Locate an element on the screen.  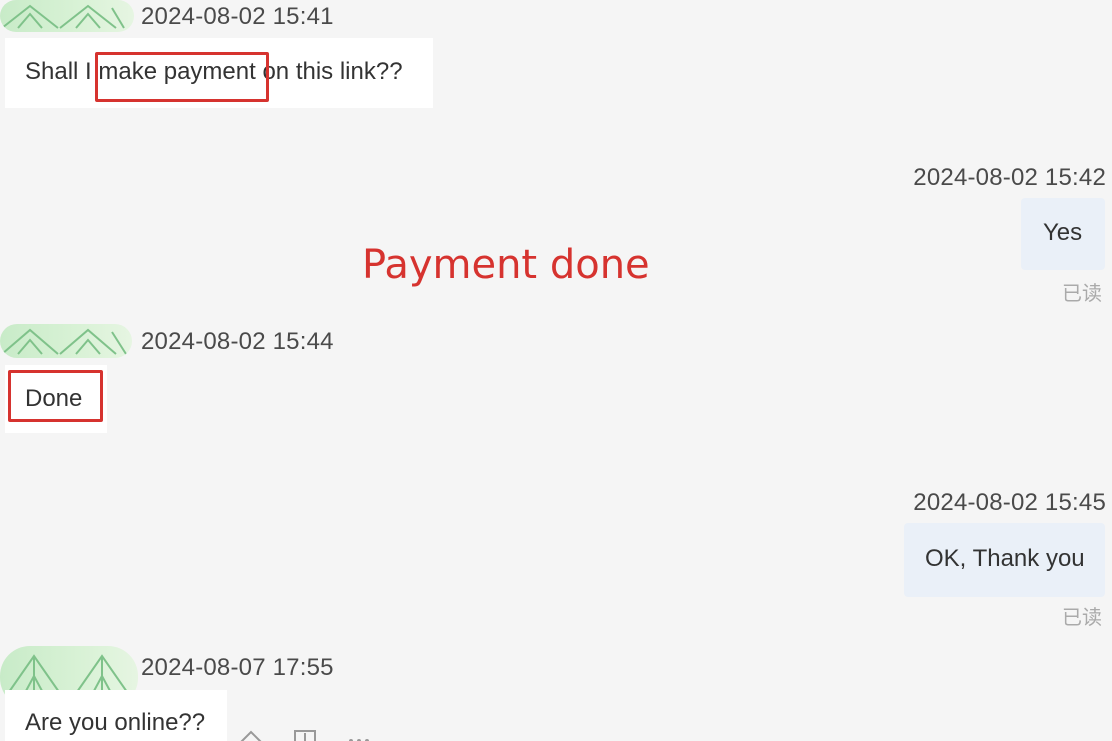
message-text-part: on this link?? is located at coordinates (329, 71).